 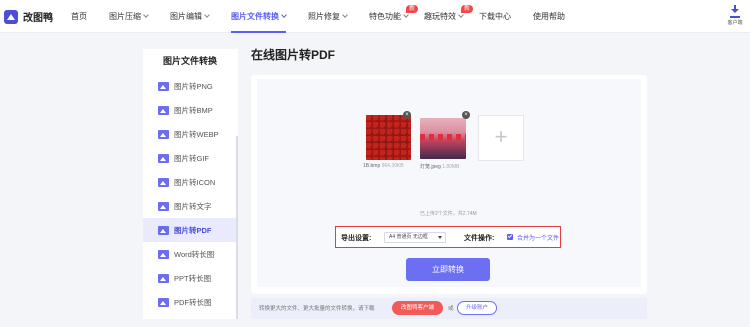 What do you see at coordinates (448, 237) in the screenshot?
I see `export-settings-box: 导出设置: A4 普通页 无边框 文件操作: 合并为一个文件` at bounding box center [448, 237].